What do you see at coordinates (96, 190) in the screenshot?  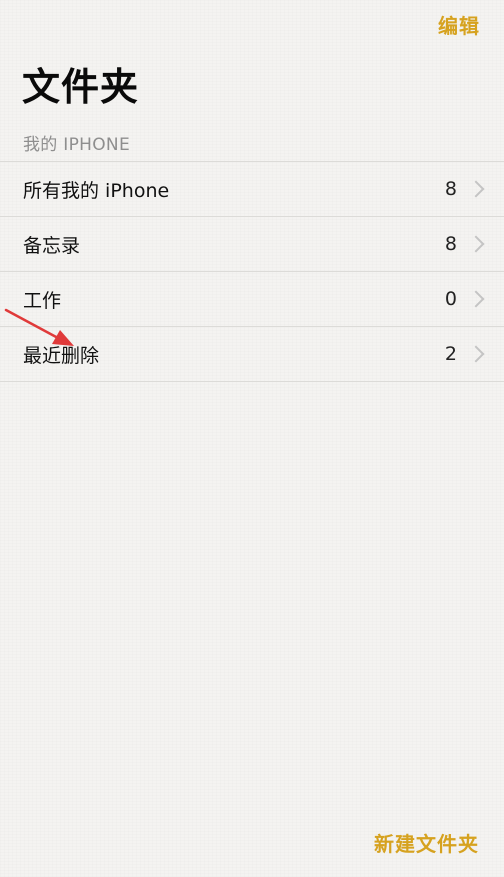 I see `folder-name: 所有我的 iPhone` at bounding box center [96, 190].